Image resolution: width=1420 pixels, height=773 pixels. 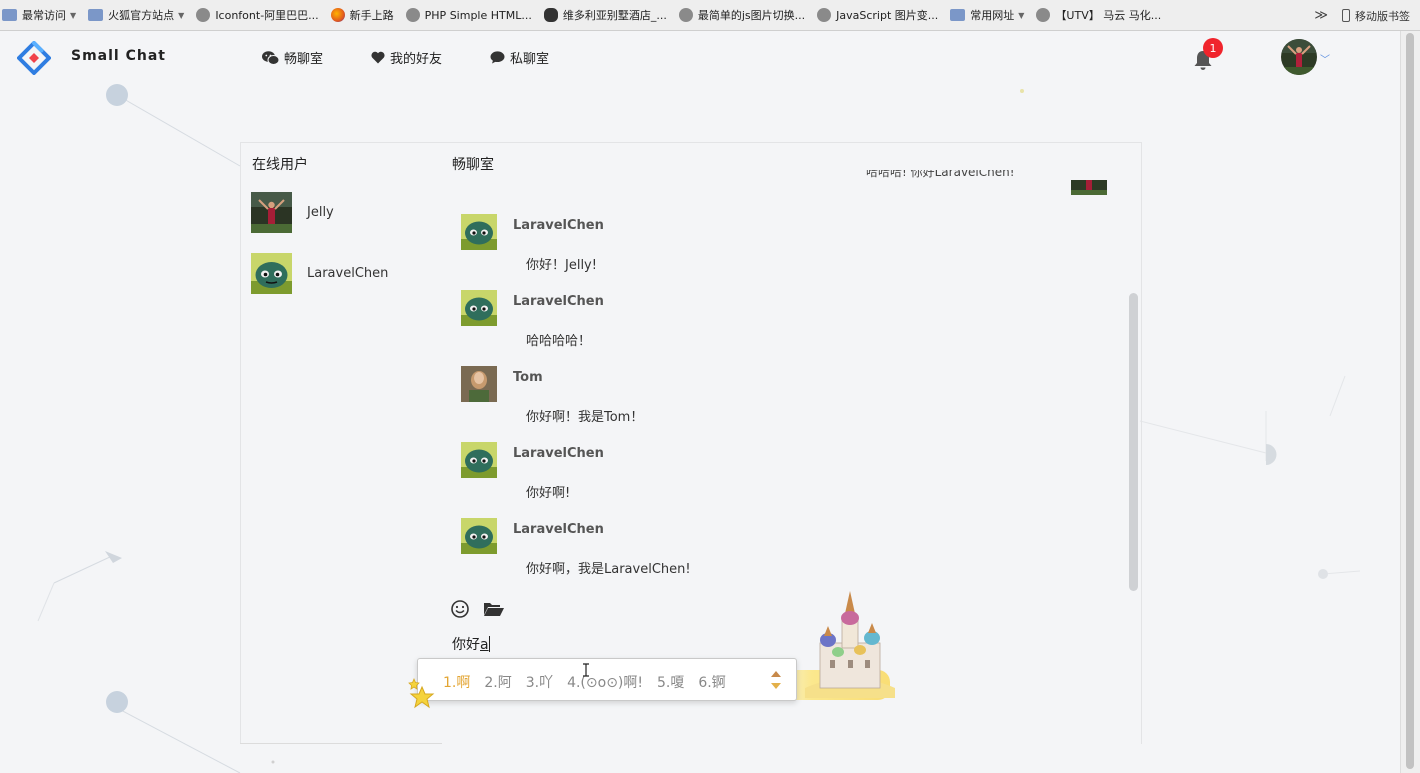 What do you see at coordinates (337, 15) in the screenshot?
I see `firefox-icon` at bounding box center [337, 15].